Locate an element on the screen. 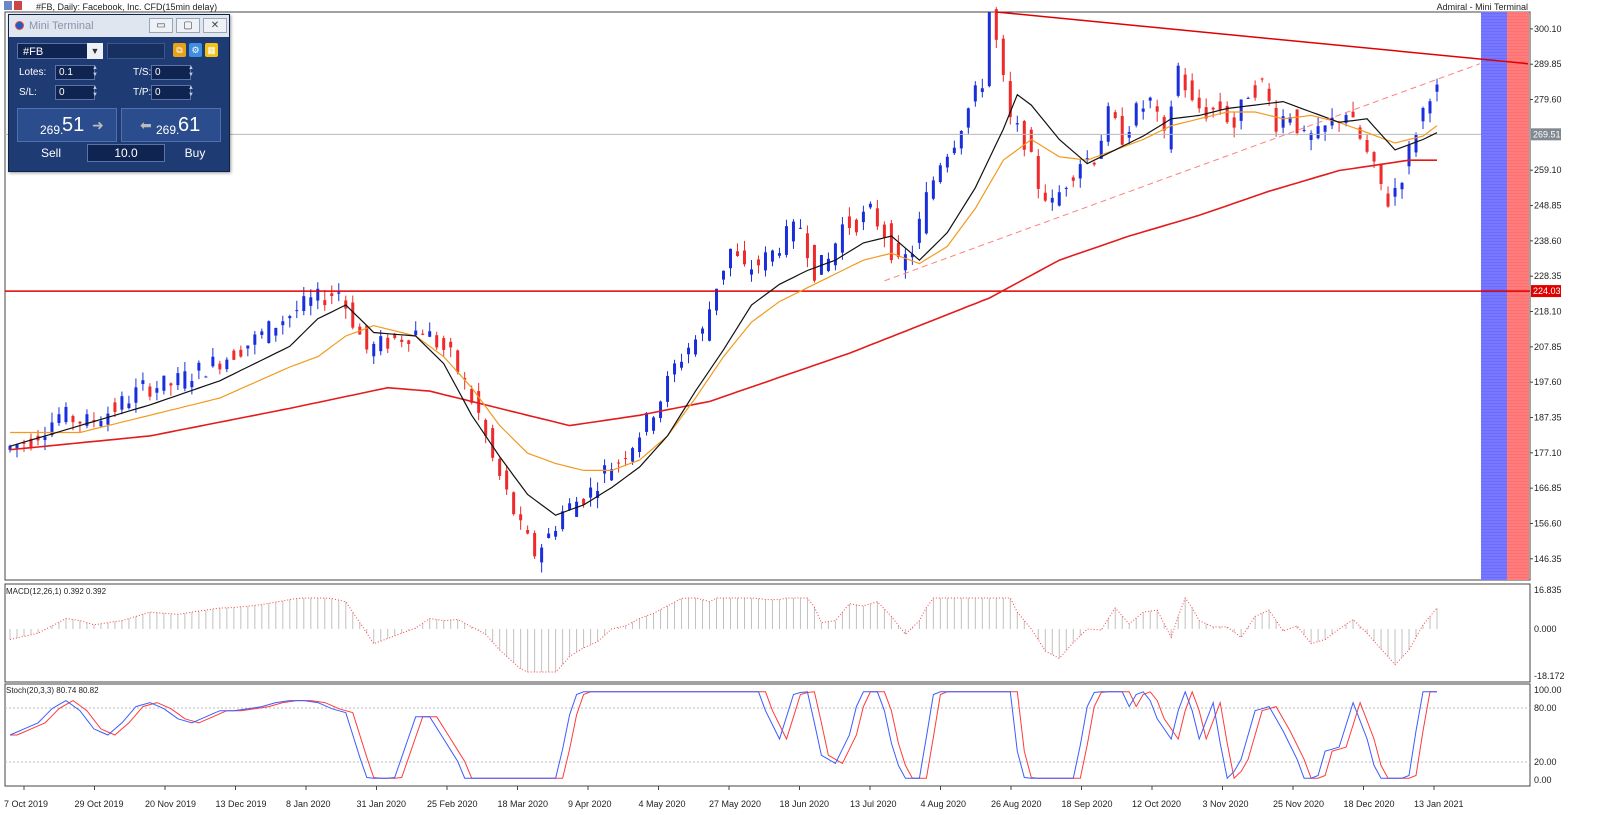  stoch-pane: Stoch(20,3,3) 80.74 80.82 is located at coordinates (767, 733).